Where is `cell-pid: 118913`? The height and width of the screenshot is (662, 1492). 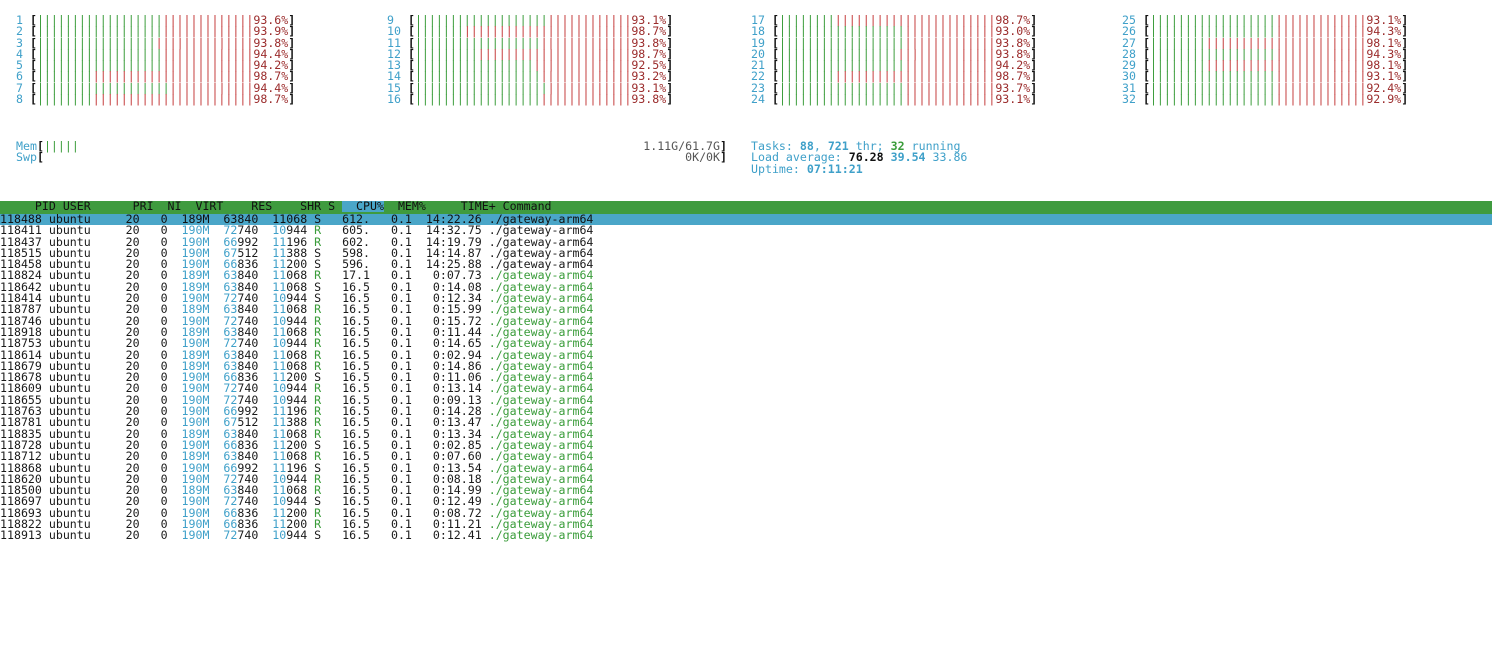 cell-pid: 118913 is located at coordinates (21, 535).